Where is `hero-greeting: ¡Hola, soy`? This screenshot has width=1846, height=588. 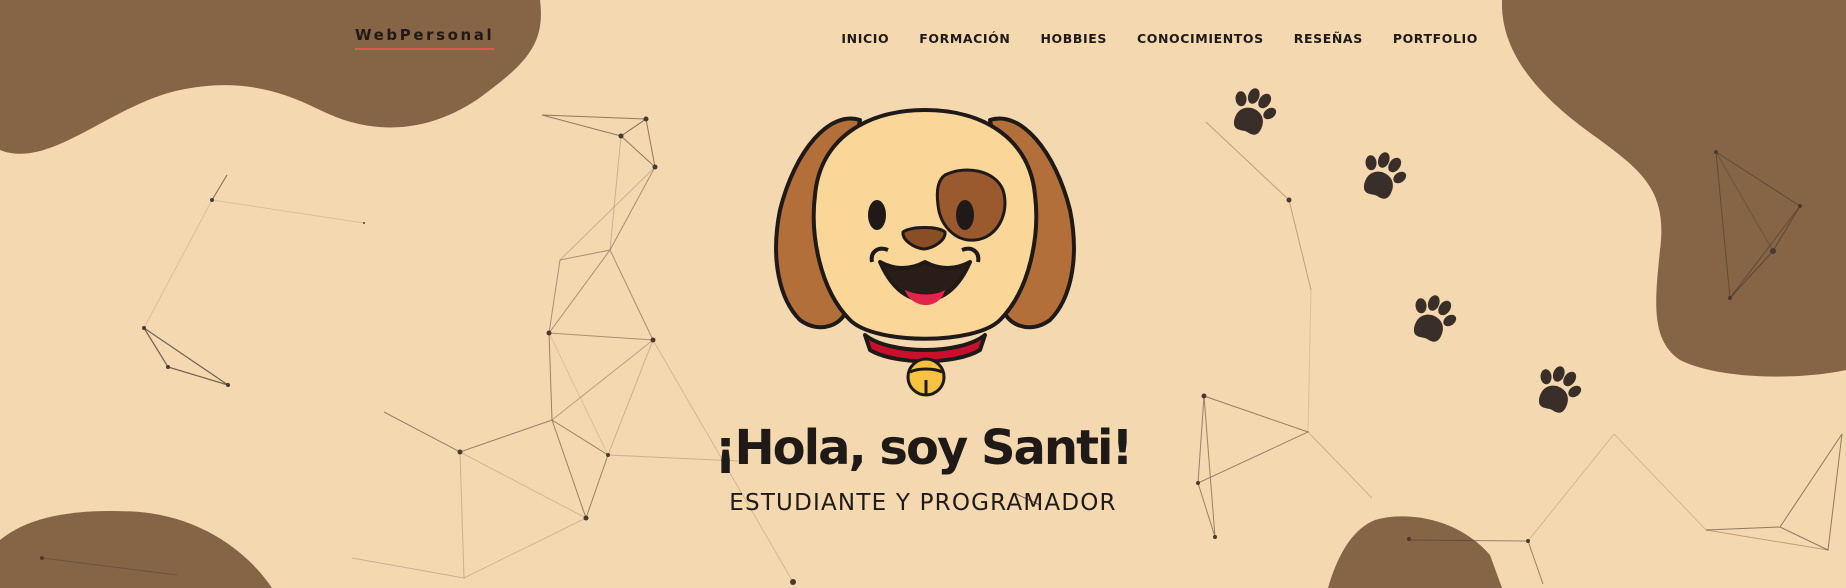 hero-greeting: ¡Hola, soy is located at coordinates (847, 448).